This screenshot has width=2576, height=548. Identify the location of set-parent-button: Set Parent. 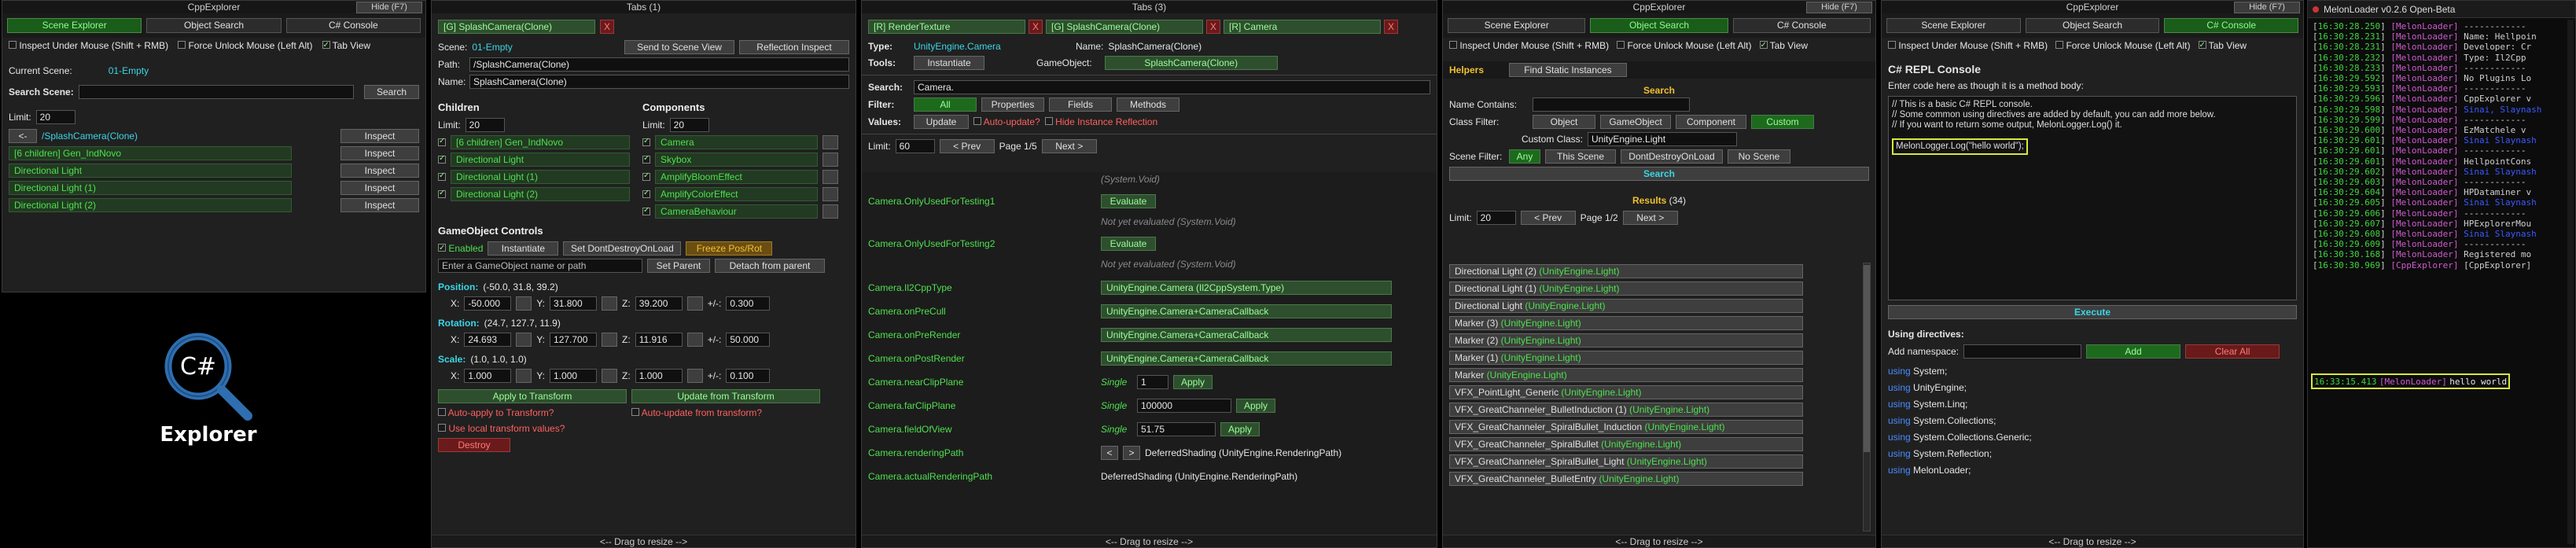
(679, 266).